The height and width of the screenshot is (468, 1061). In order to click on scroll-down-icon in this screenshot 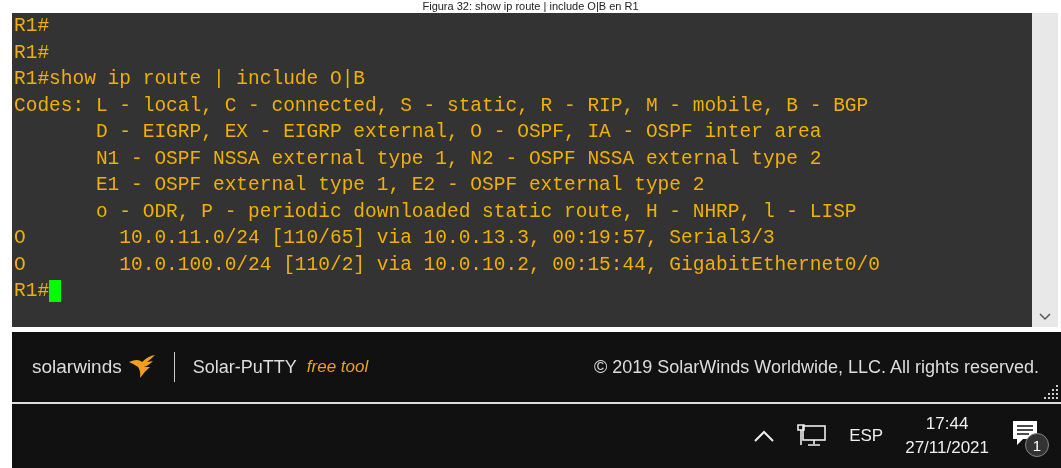, I will do `click(1045, 317)`.